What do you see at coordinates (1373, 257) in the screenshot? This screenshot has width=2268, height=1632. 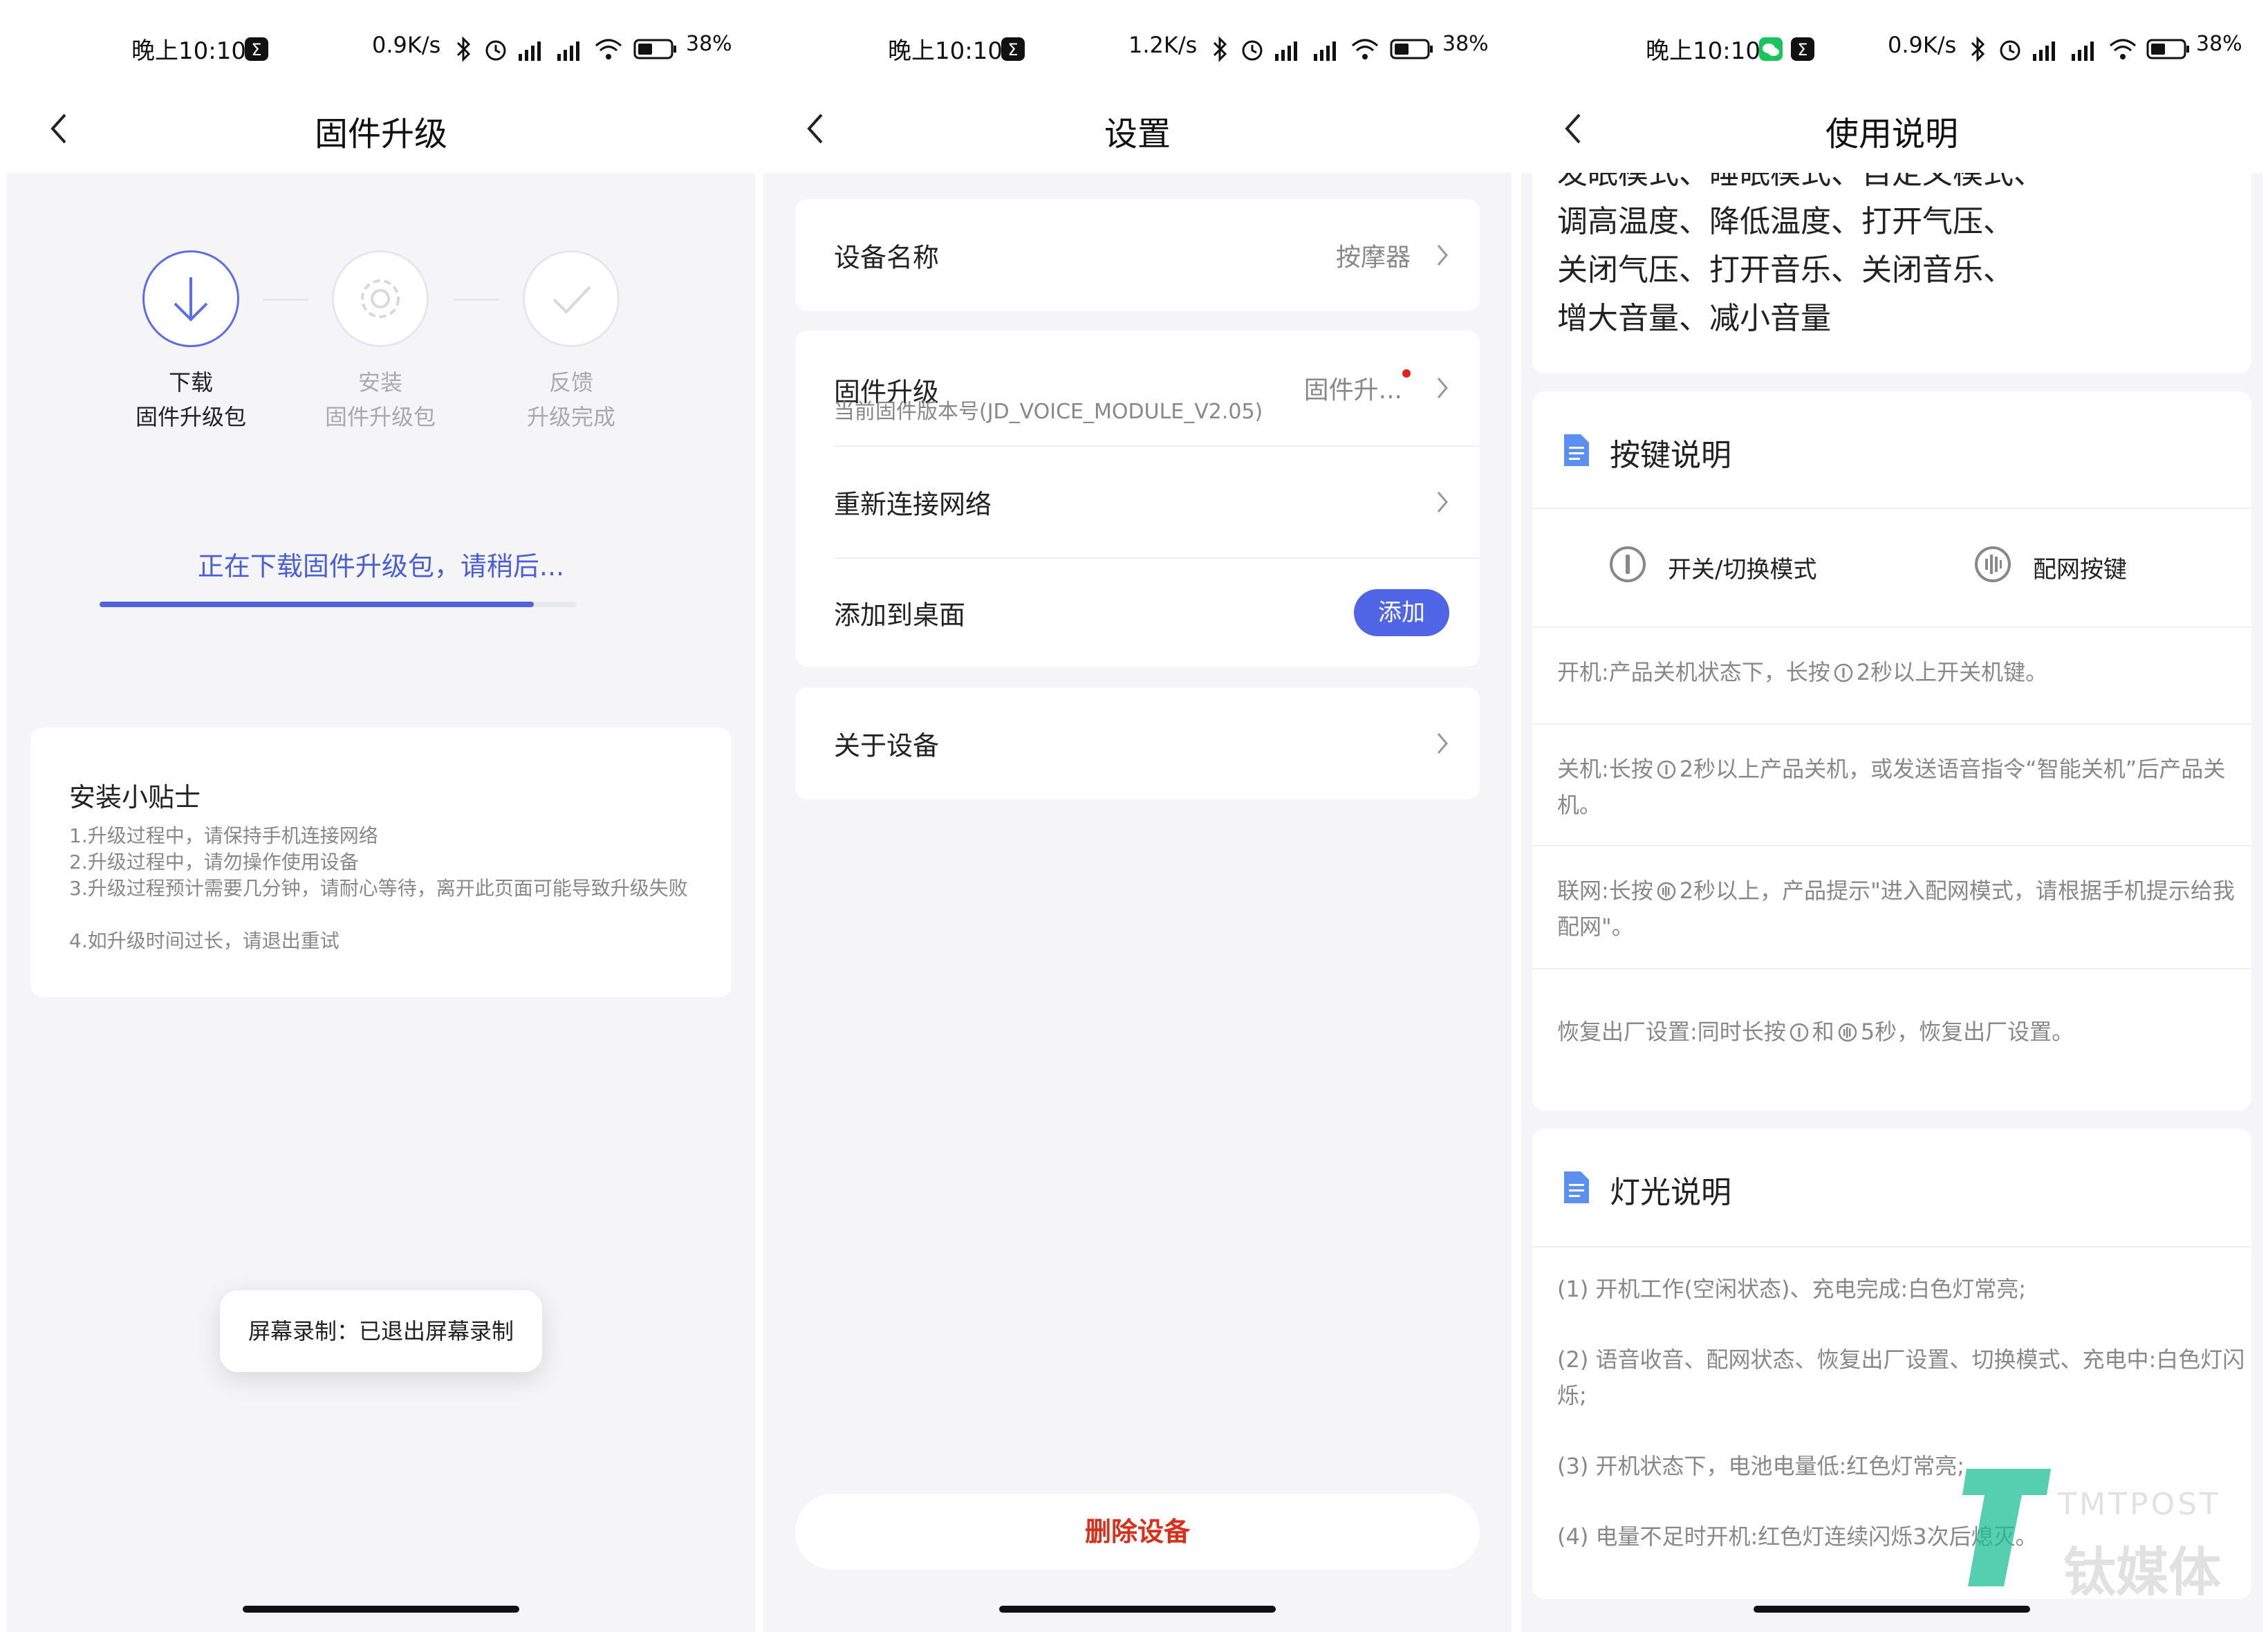 I see `device-name-value: 按摩器` at bounding box center [1373, 257].